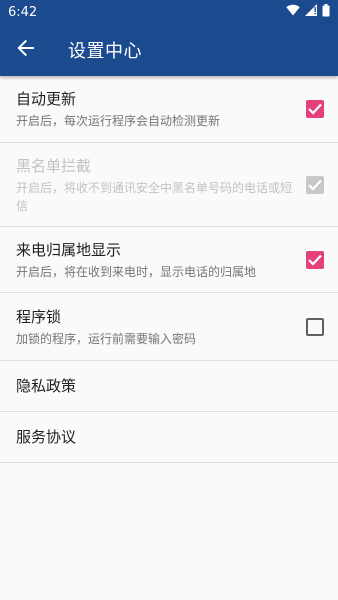 This screenshot has height=600, width=338. What do you see at coordinates (315, 184) in the screenshot?
I see `blacklist-block-checkbox` at bounding box center [315, 184].